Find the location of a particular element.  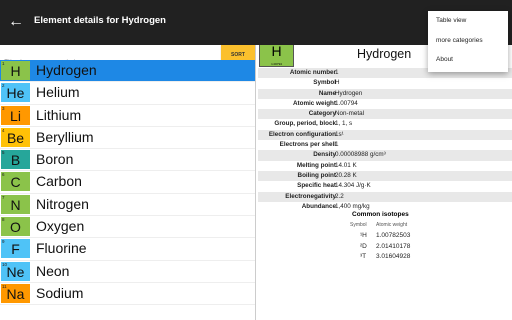

isotope-weight: 3.01604928 is located at coordinates (393, 256).